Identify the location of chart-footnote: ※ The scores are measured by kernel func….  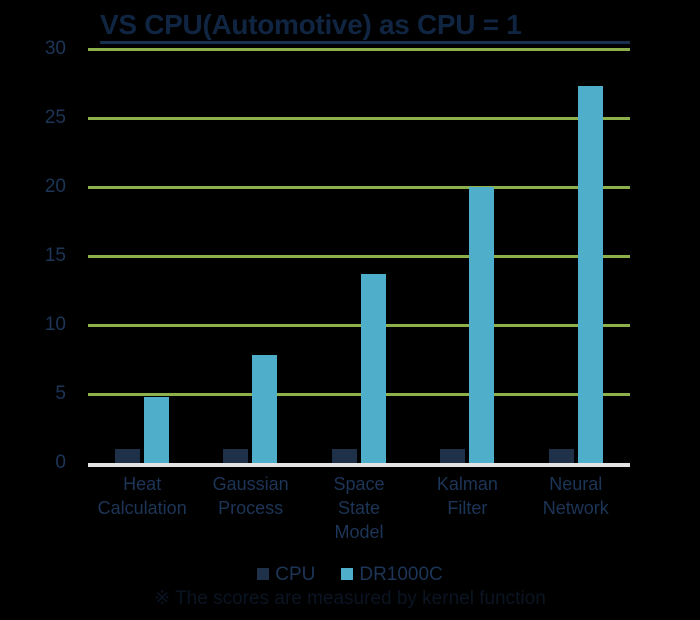
(350, 598).